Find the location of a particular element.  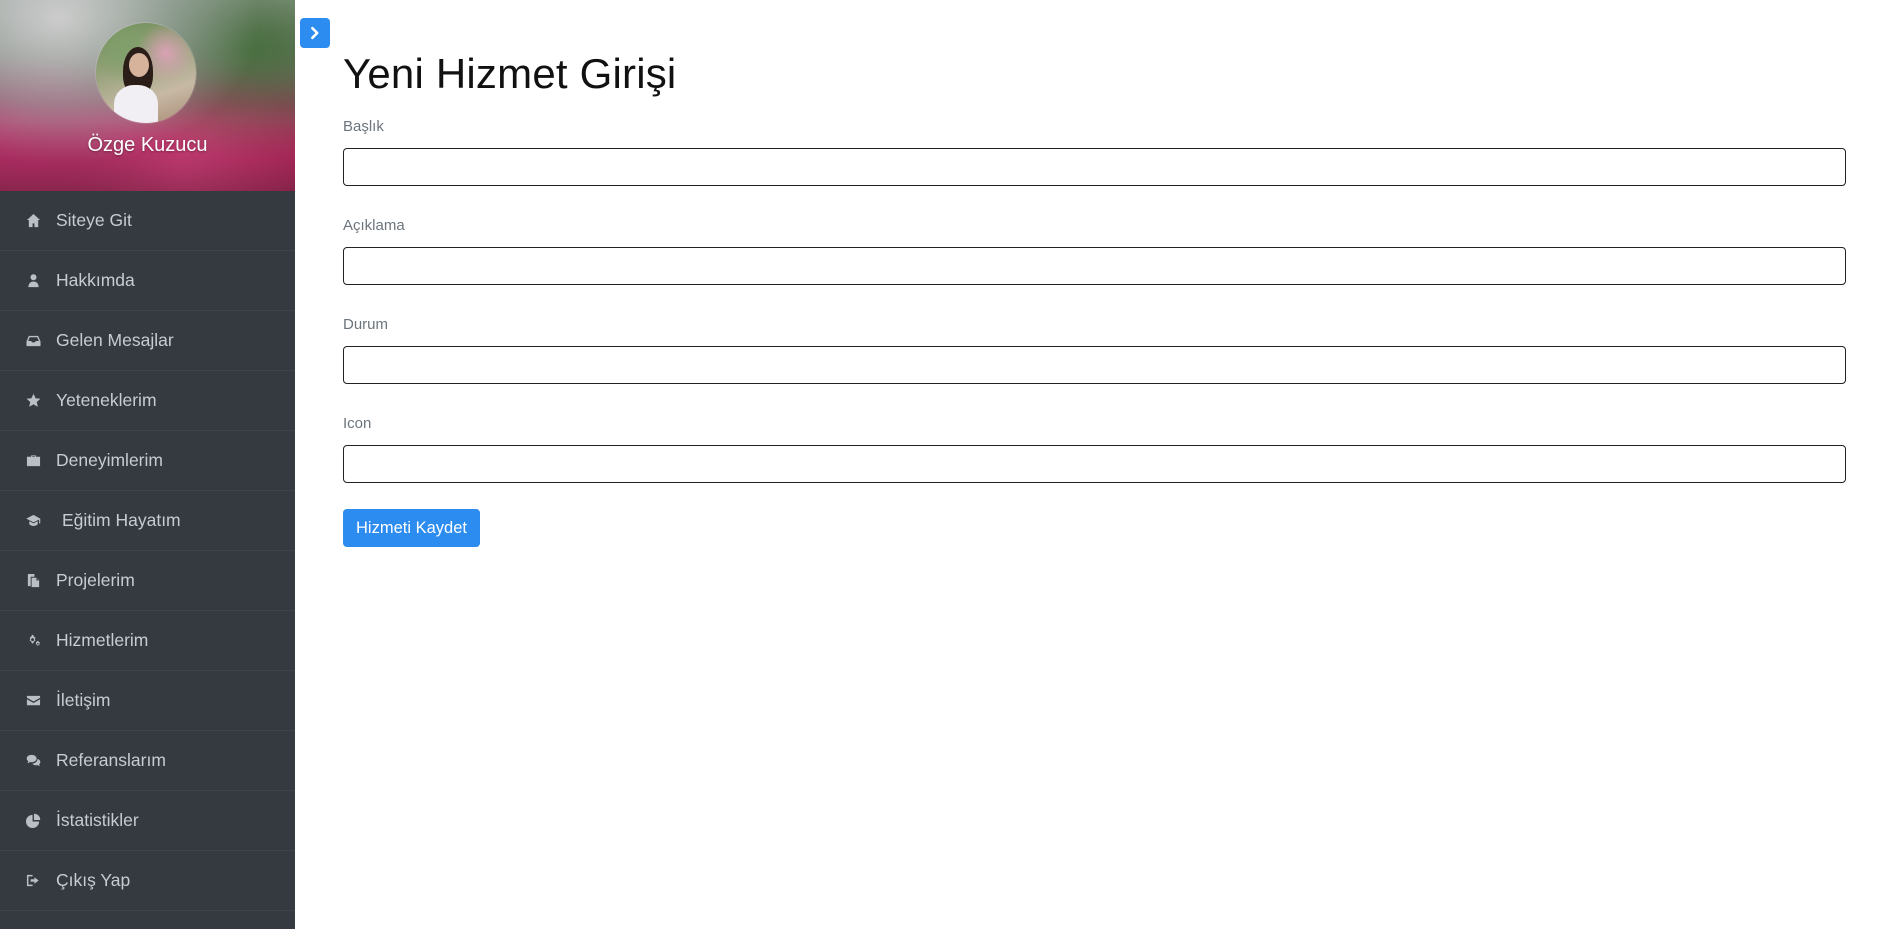

sidebar-item-istatistikler: İstatistikler is located at coordinates (147, 821).